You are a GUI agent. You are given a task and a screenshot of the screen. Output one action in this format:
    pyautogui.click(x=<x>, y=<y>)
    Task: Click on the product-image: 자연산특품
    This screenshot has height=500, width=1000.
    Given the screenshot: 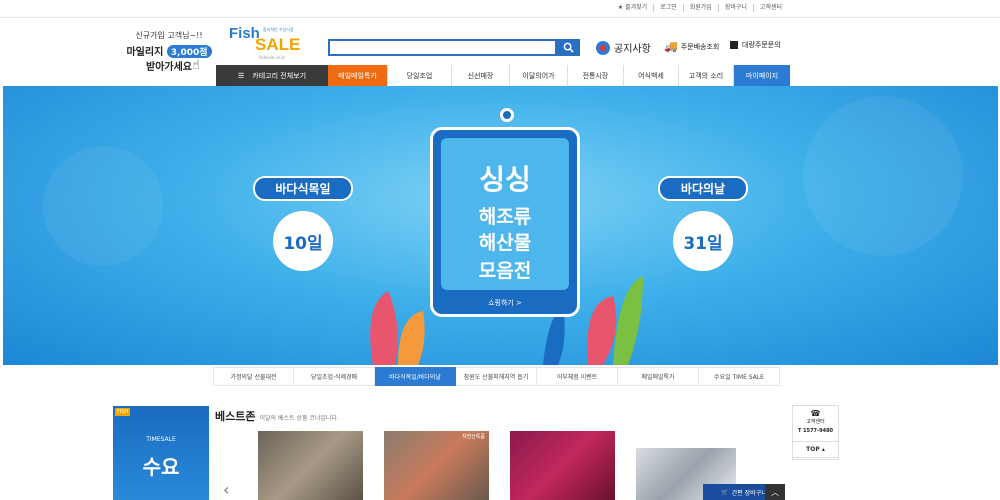 What is the action you would take?
    pyautogui.click(x=436, y=465)
    